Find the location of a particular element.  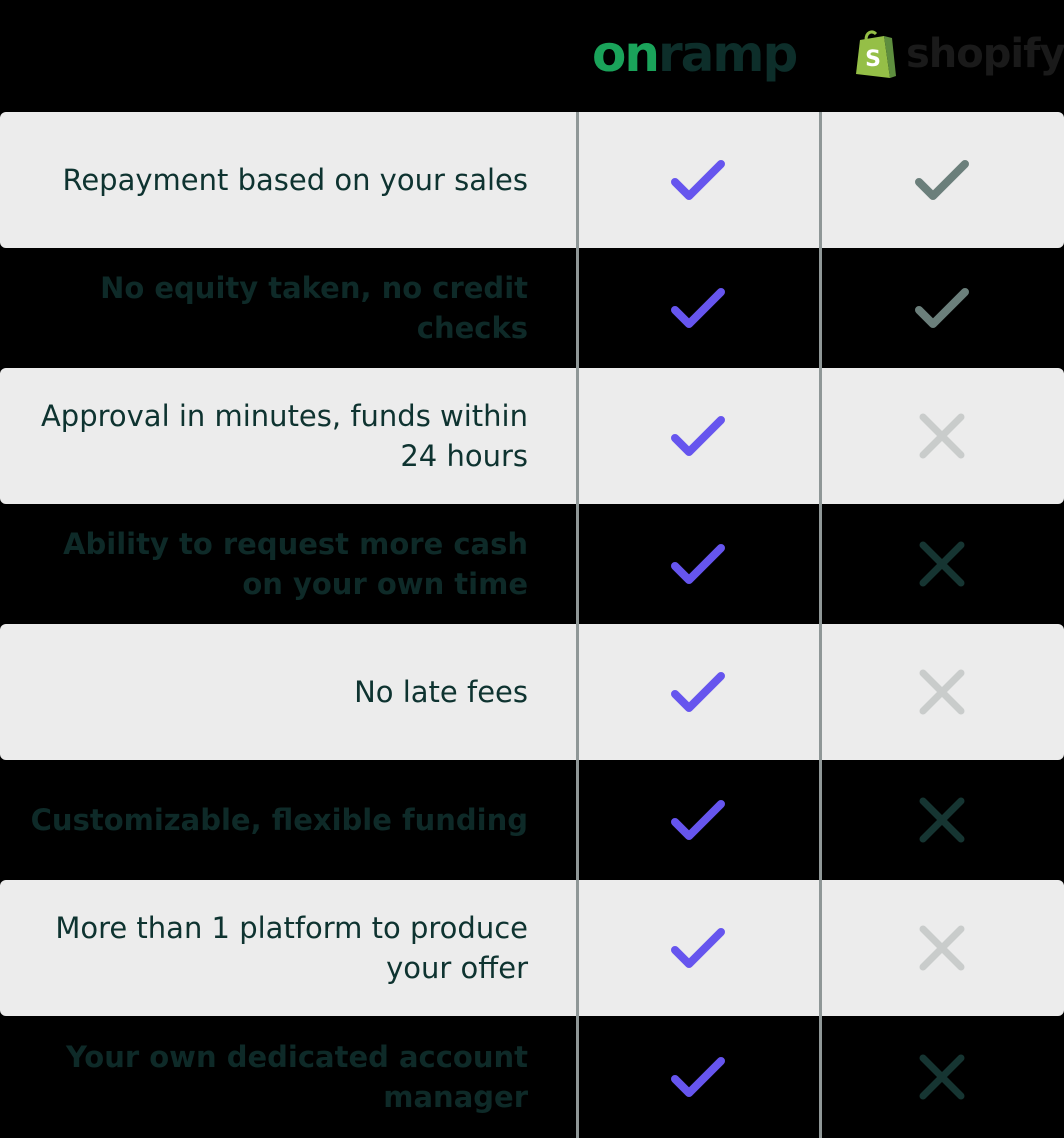

table-row: Customizable, flexible funding is located at coordinates (532, 820).